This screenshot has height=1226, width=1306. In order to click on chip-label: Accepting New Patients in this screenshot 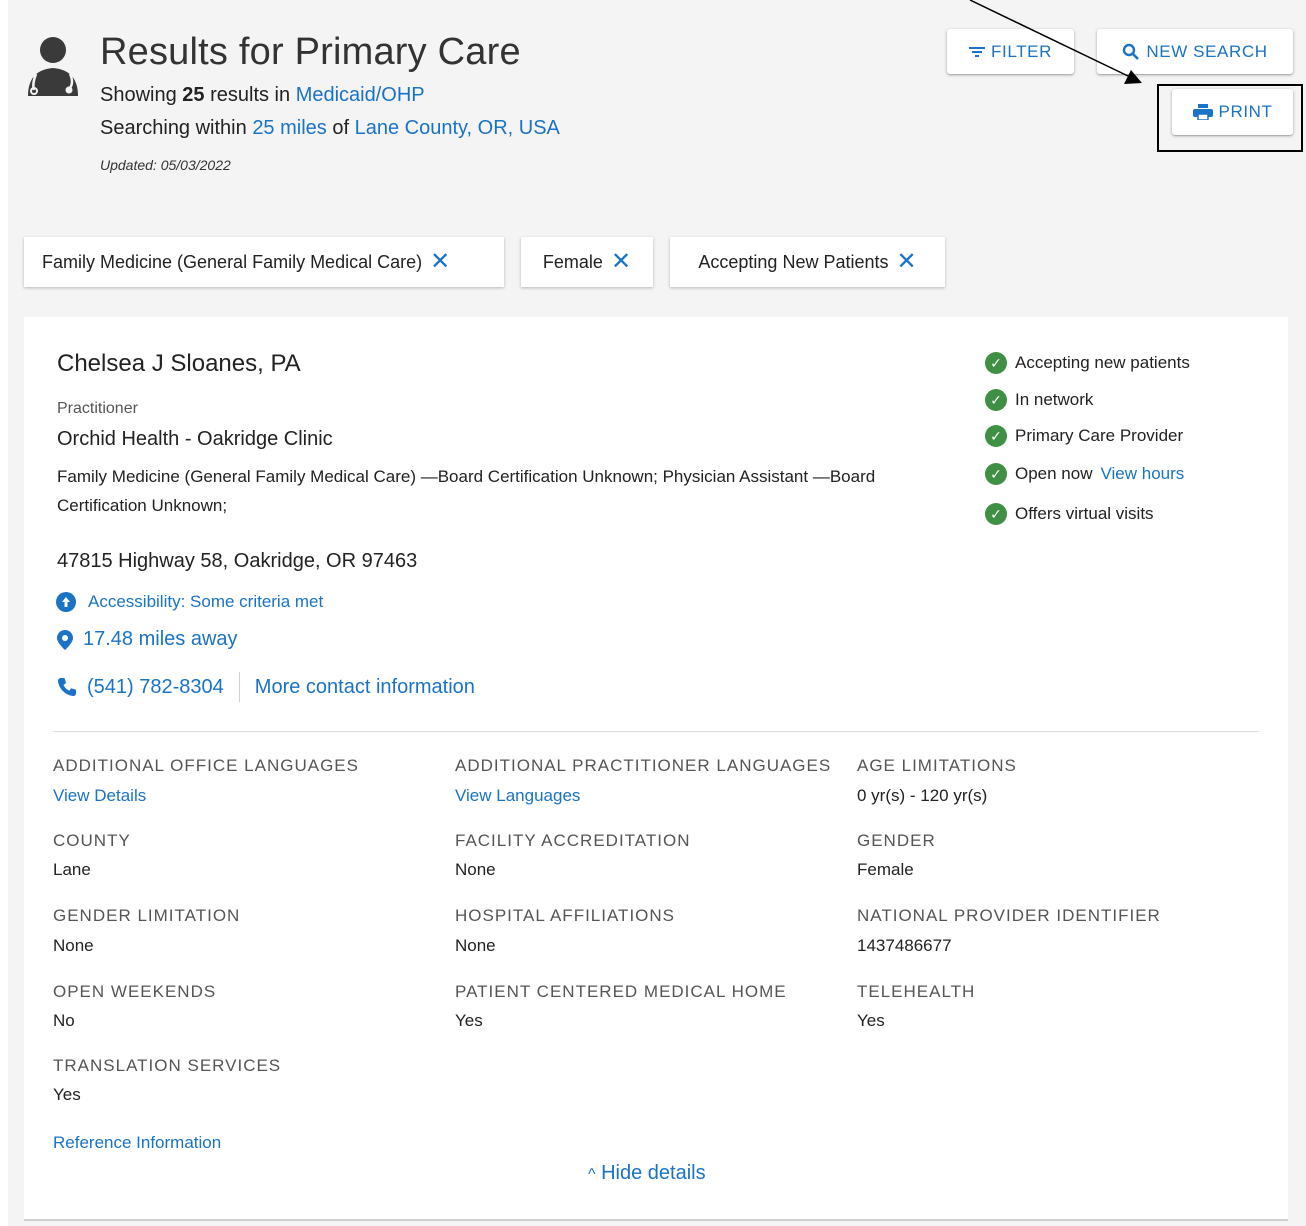, I will do `click(793, 261)`.